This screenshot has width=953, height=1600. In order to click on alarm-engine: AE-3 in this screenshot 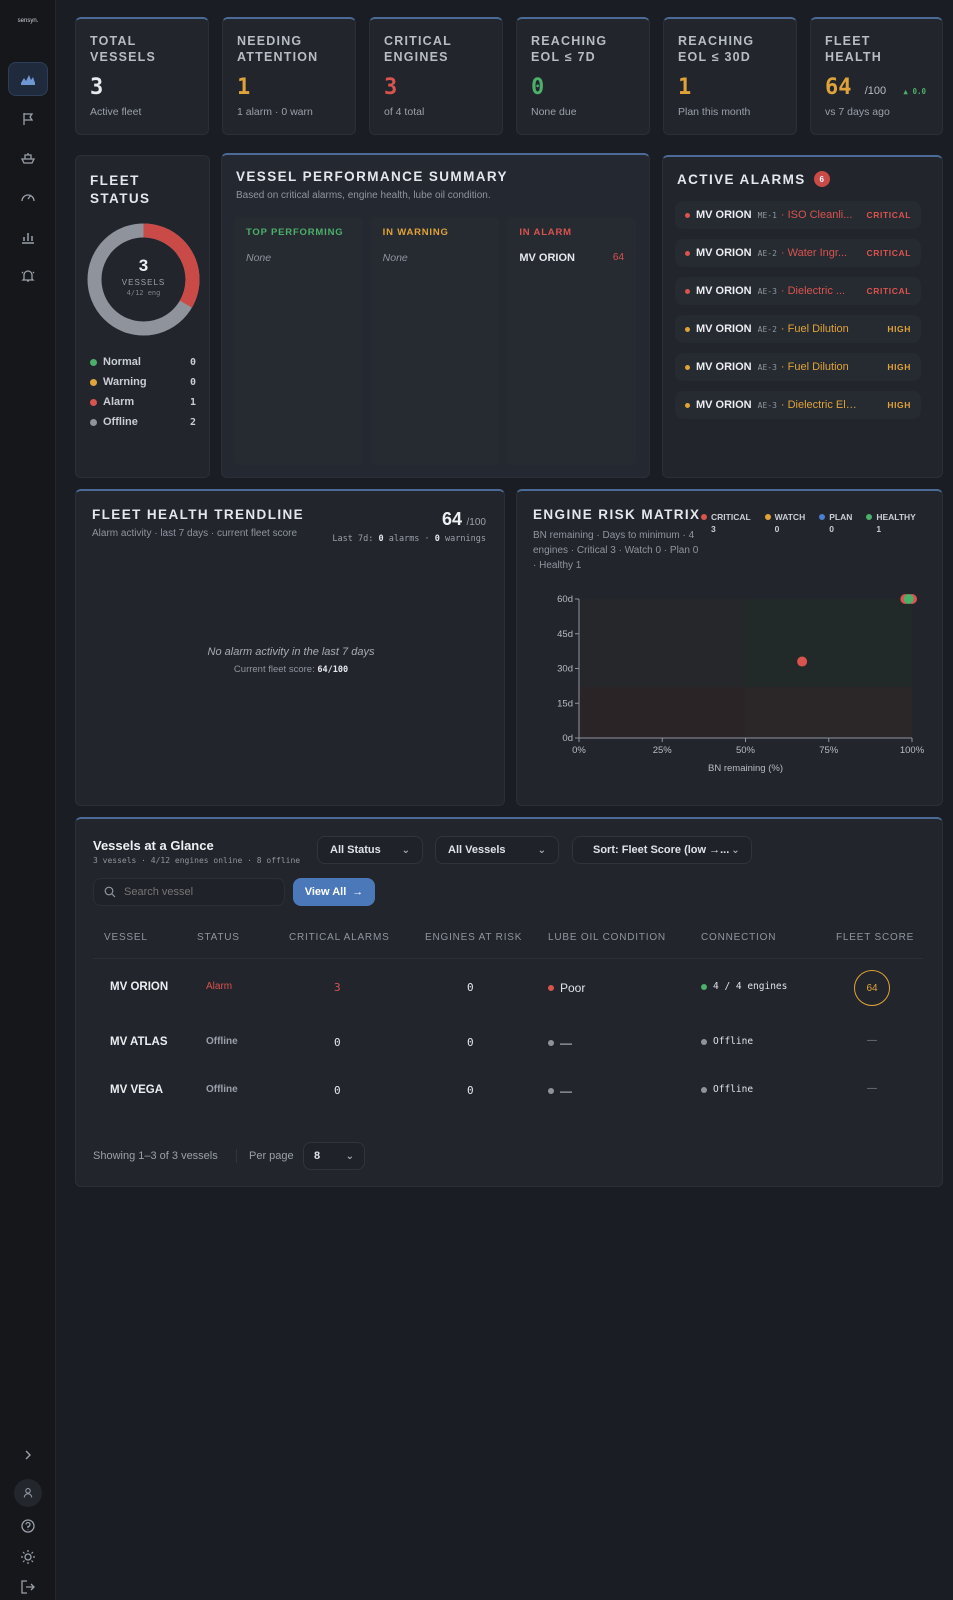, I will do `click(767, 367)`.